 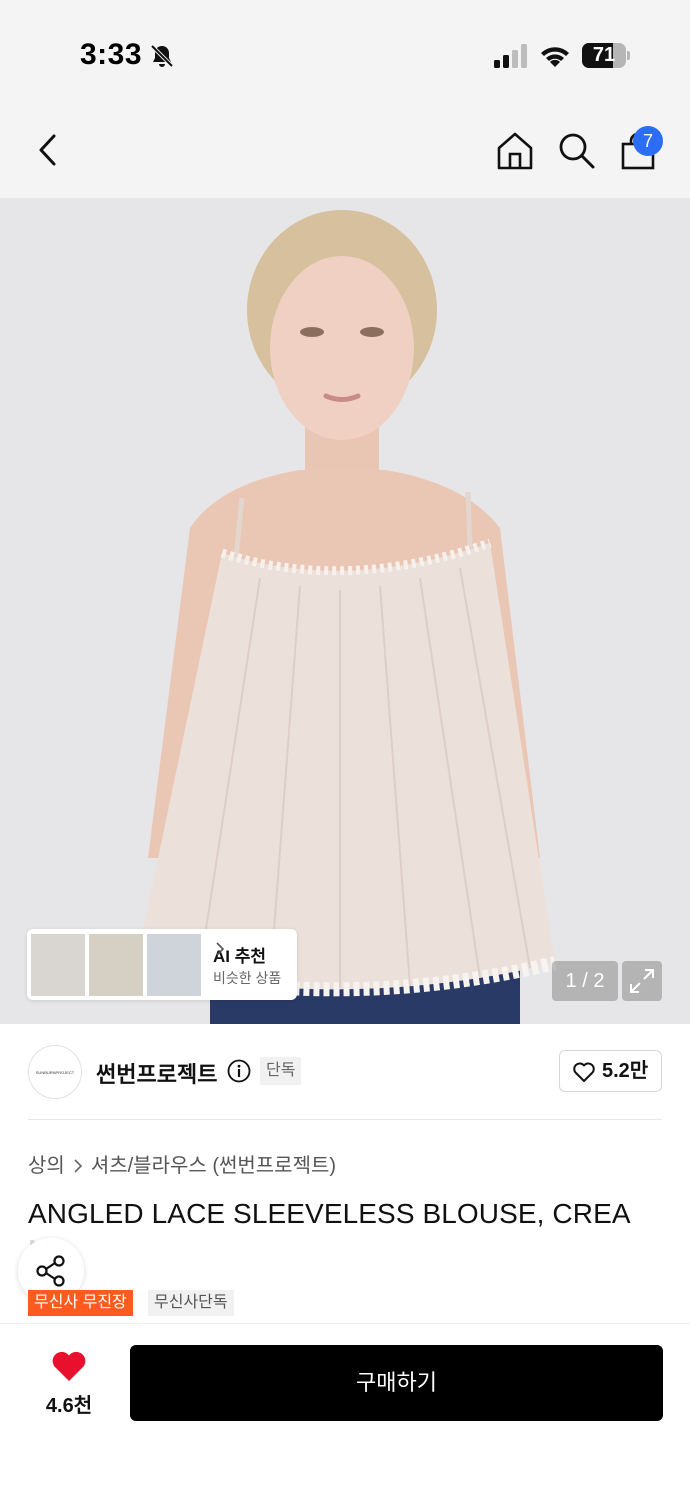 What do you see at coordinates (48, 150) in the screenshot?
I see `back-chevron-icon` at bounding box center [48, 150].